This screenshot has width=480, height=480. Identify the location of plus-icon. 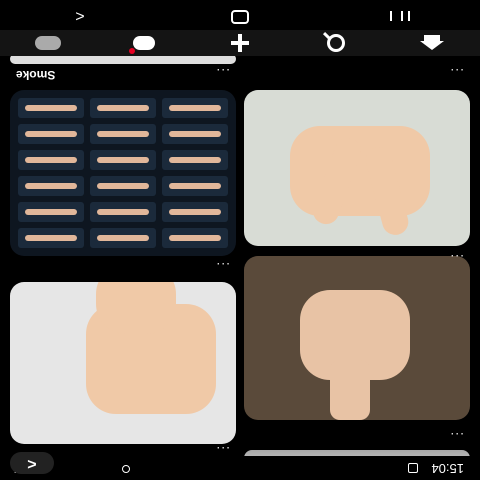
(240, 43).